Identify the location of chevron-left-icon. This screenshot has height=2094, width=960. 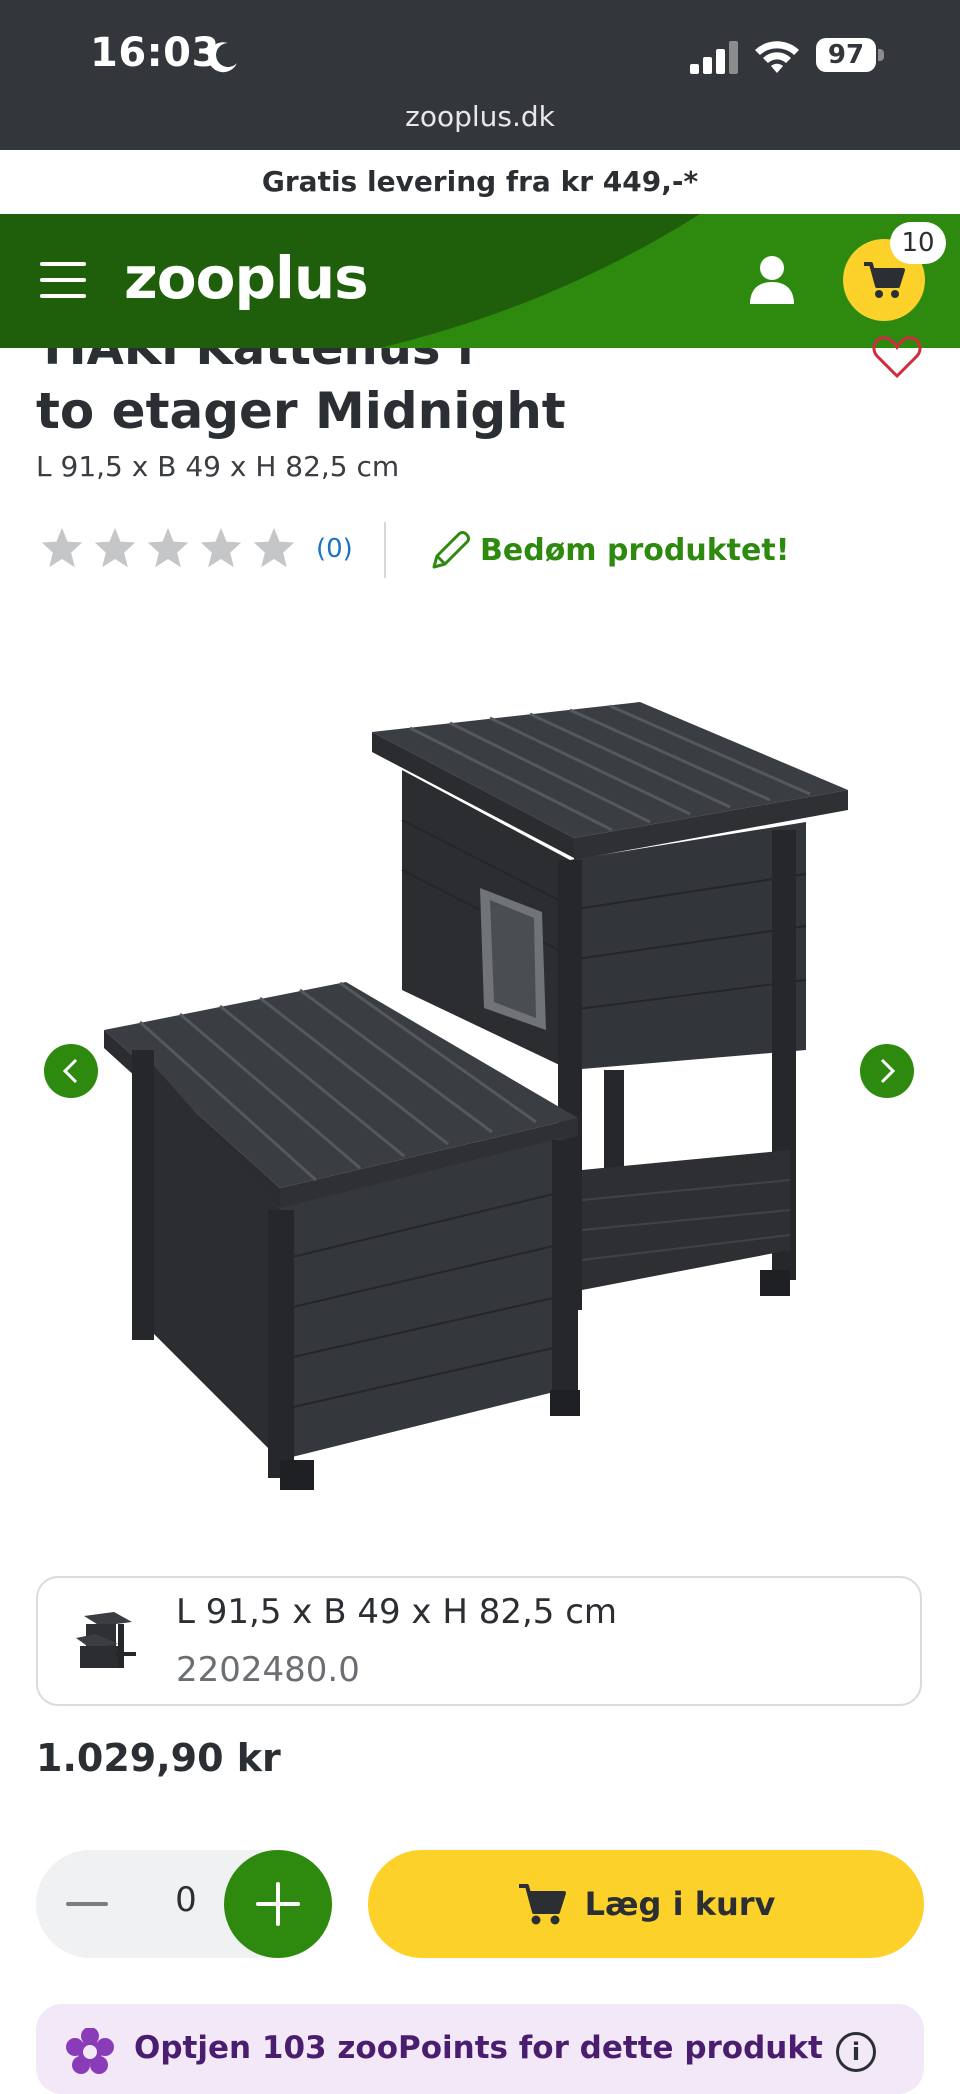
(70, 1071).